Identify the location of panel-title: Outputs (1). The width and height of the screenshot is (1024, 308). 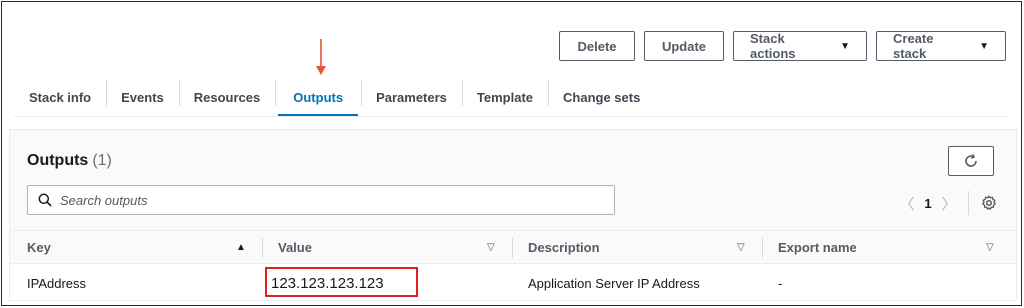
(69, 161).